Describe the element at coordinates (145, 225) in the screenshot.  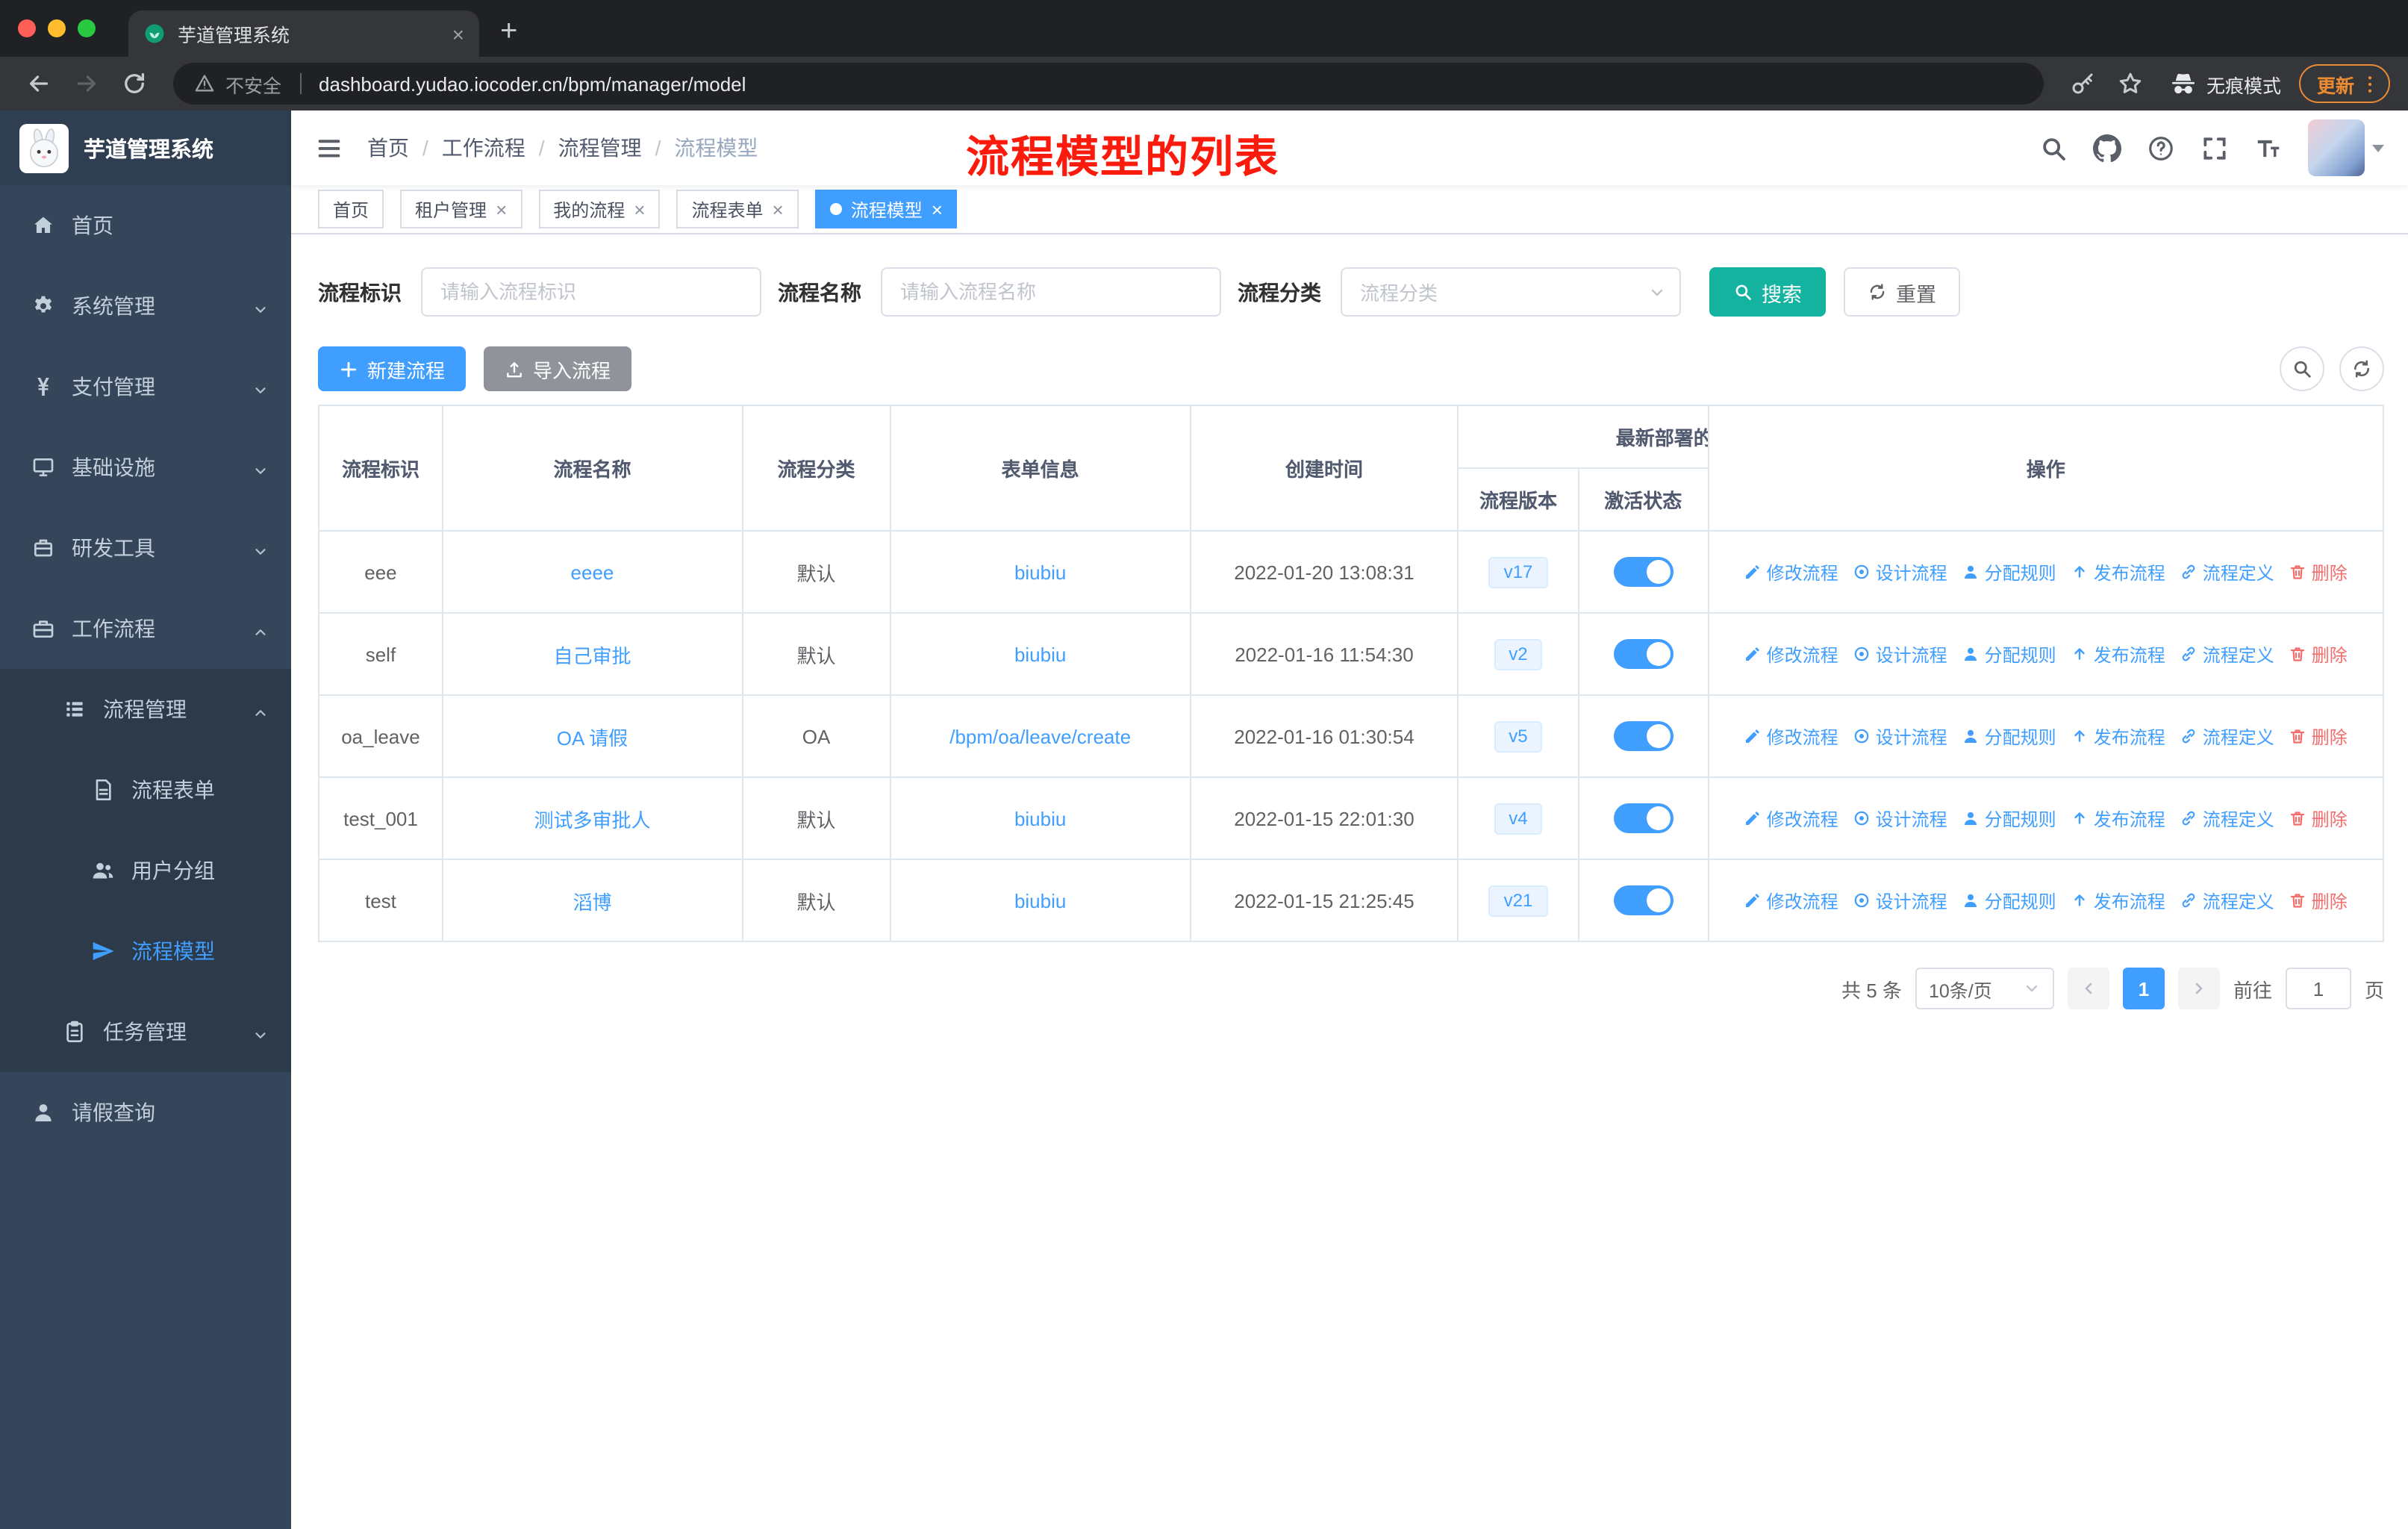
I see `sidebar-item-home: 首页` at that location.